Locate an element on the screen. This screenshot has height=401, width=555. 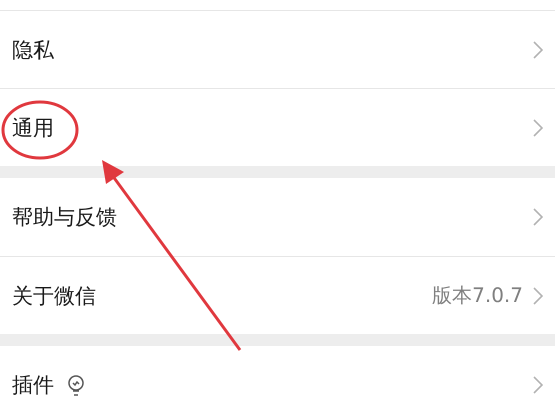
row-label: 关于微信 is located at coordinates (54, 296).